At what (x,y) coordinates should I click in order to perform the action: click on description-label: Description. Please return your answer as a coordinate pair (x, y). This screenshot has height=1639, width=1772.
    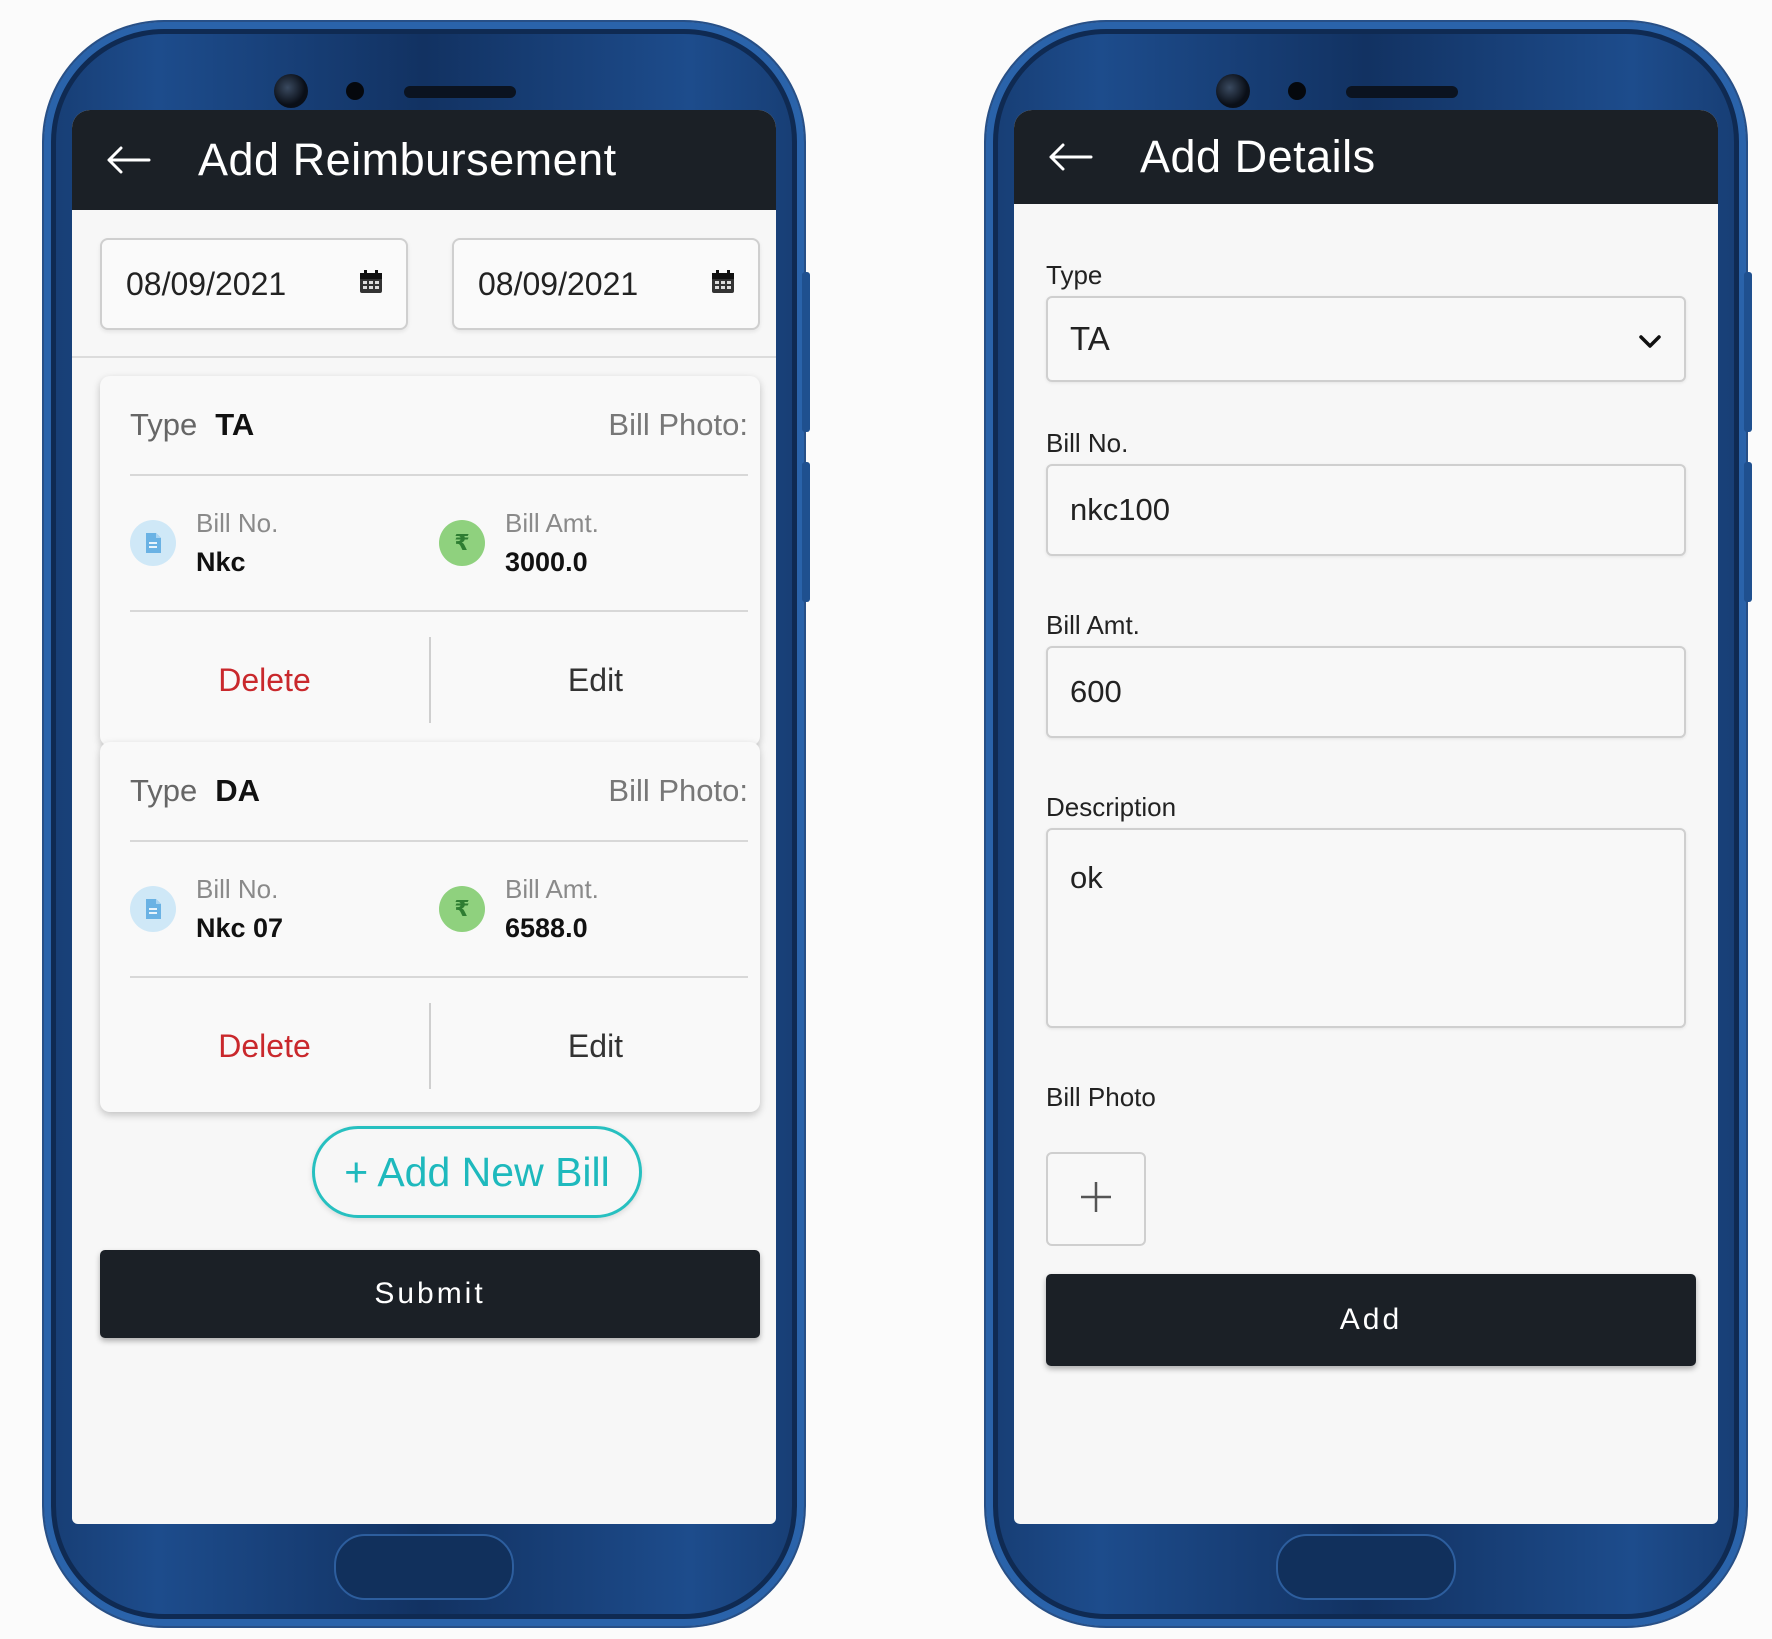
    Looking at the image, I should click on (1111, 807).